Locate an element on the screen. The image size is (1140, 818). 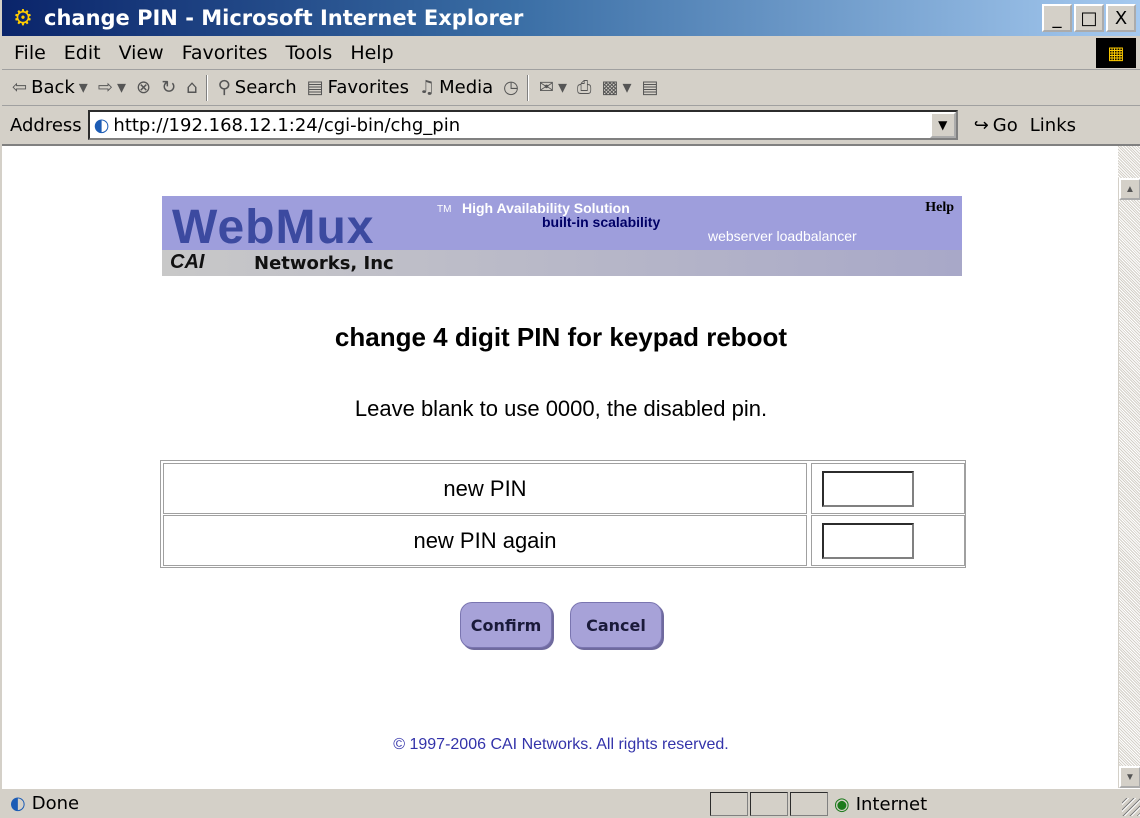
stop-icon: ⊗ is located at coordinates (143, 87).